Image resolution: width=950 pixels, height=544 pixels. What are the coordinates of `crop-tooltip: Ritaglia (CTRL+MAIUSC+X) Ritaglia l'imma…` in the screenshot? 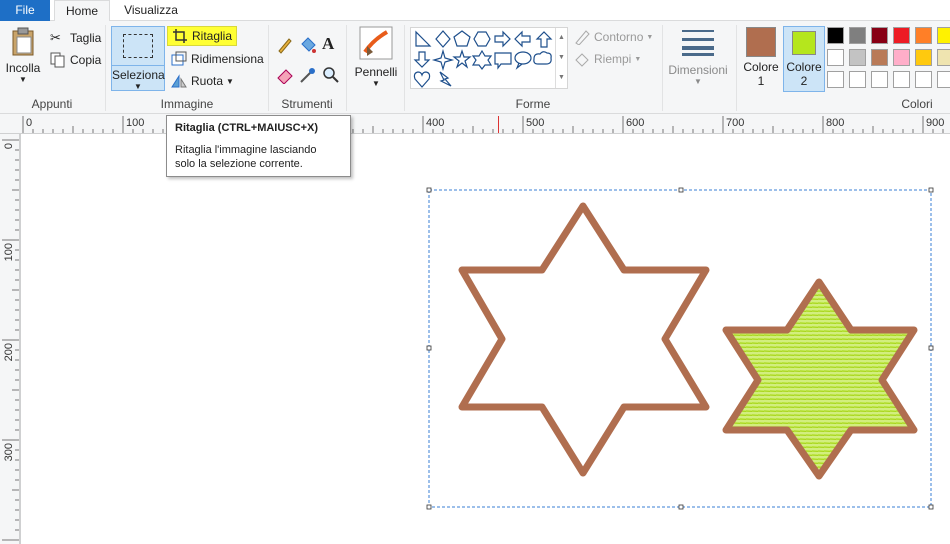 It's located at (258, 146).